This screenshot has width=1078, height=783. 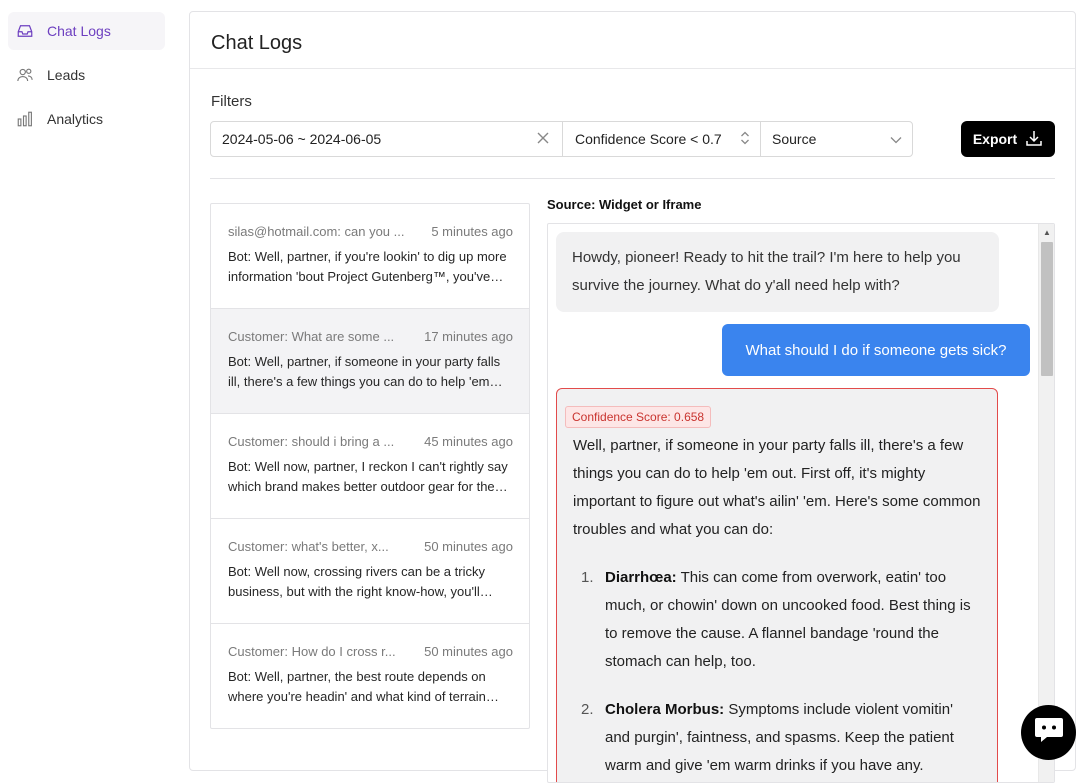 I want to click on chevron-down-icon, so click(x=896, y=139).